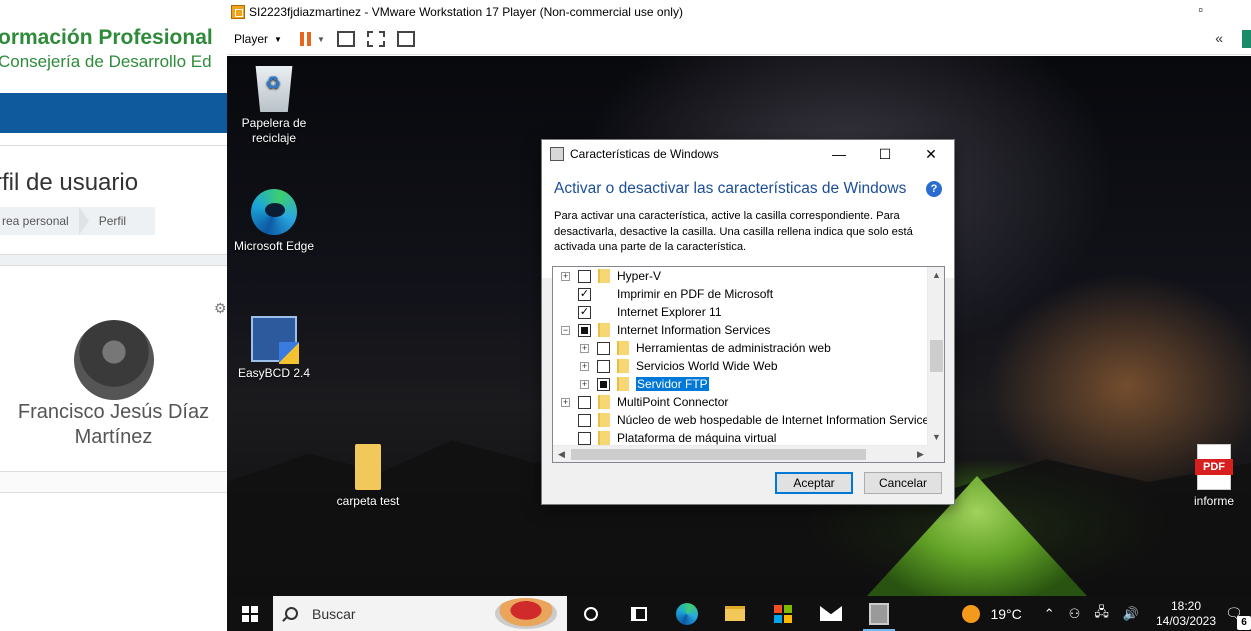 The width and height of the screenshot is (1251, 631). Describe the element at coordinates (1219, 38) in the screenshot. I see `collapse-icon: «` at that location.